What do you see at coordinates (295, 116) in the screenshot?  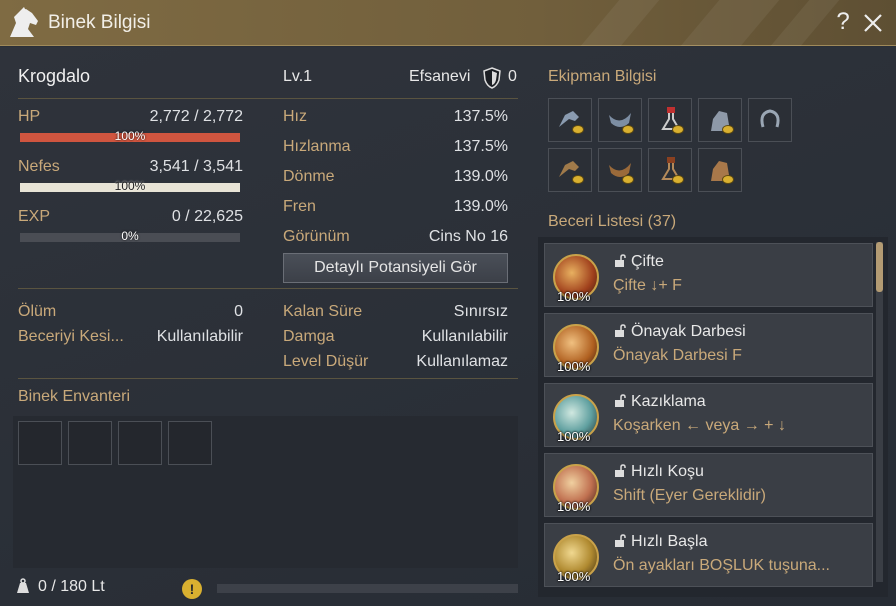 I see `attr-speed-label: Hız` at bounding box center [295, 116].